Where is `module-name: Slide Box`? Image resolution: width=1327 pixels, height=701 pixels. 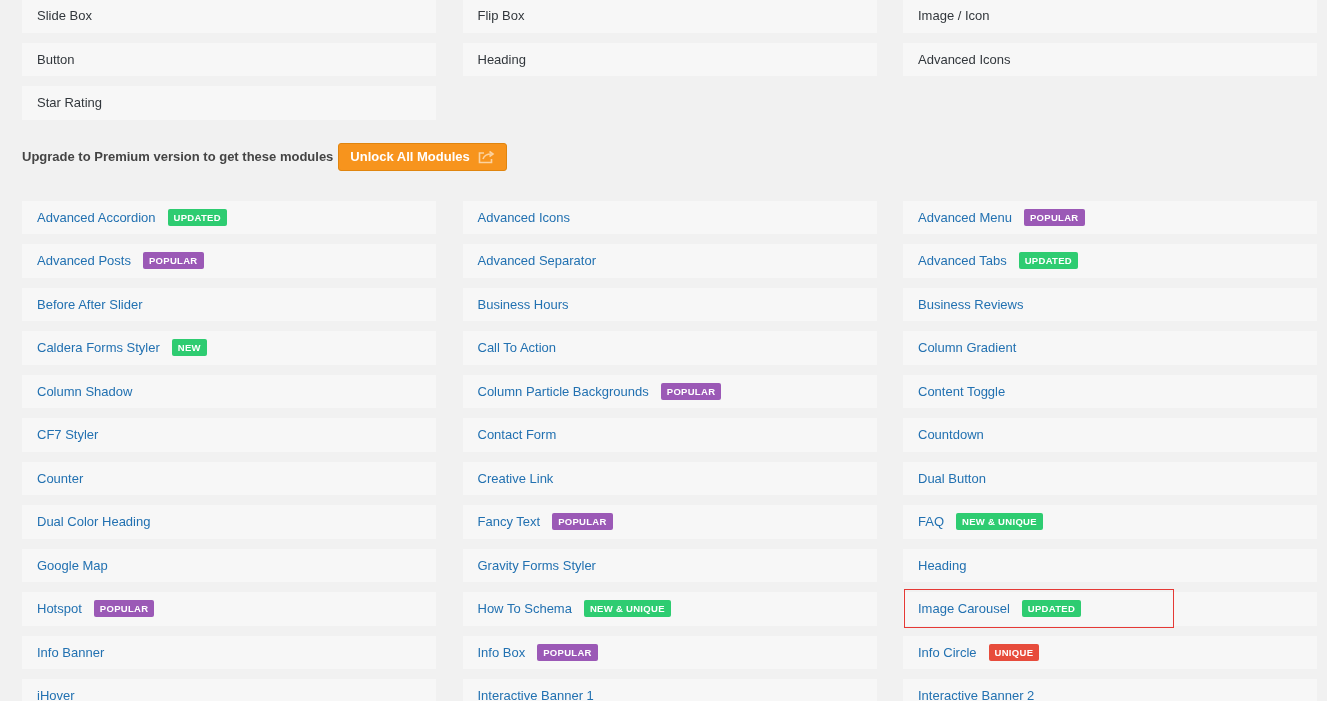 module-name: Slide Box is located at coordinates (64, 16).